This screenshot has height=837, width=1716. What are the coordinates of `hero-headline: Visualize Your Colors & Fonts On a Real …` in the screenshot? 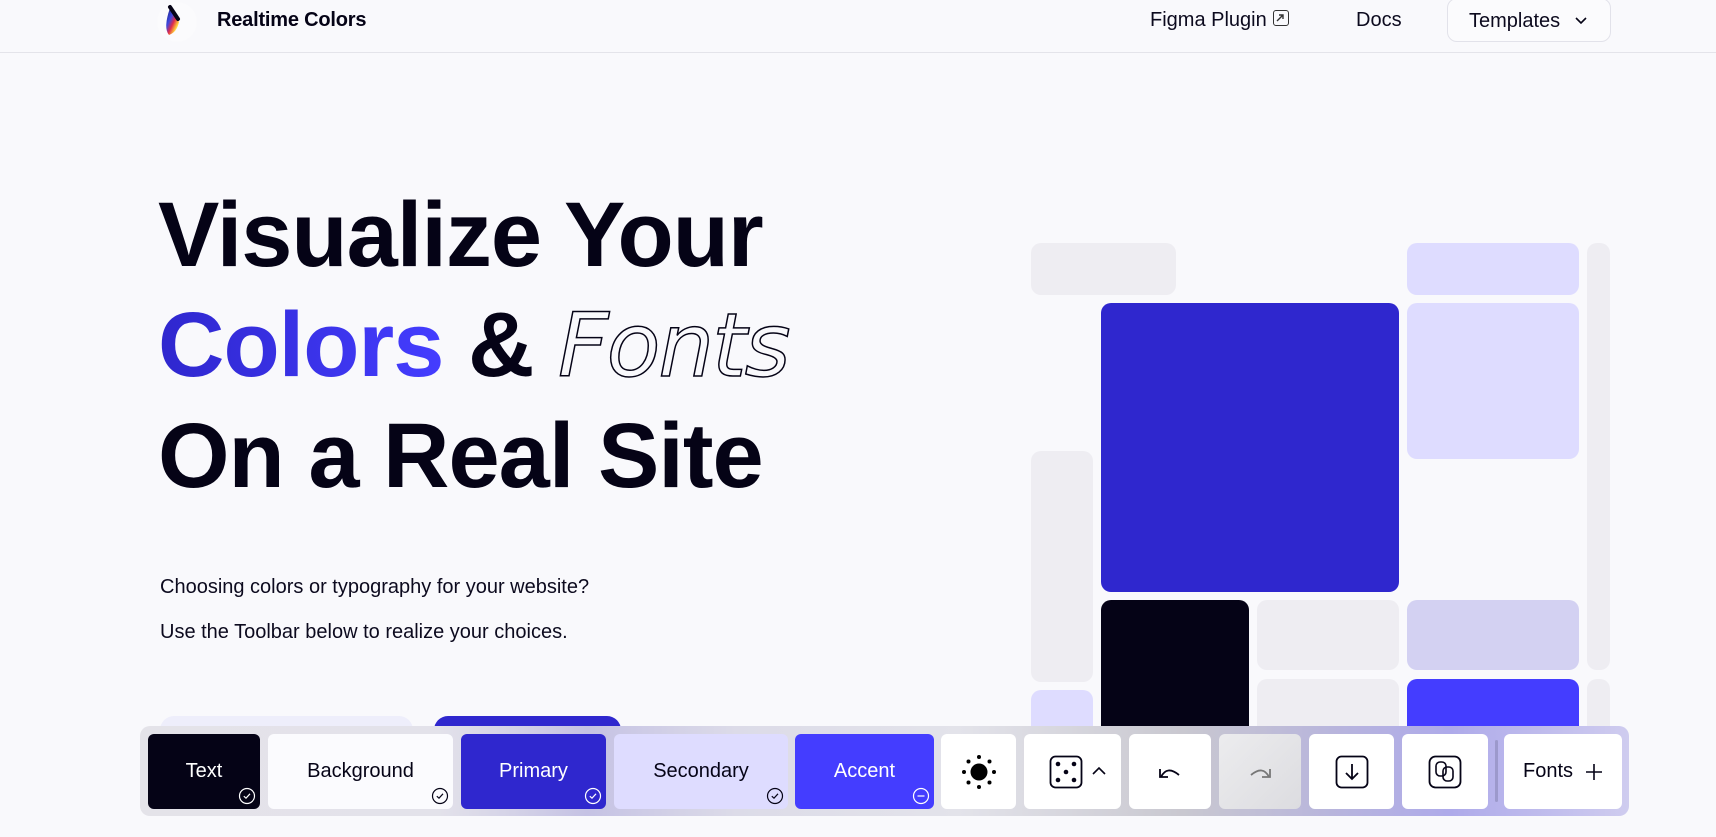 It's located at (474, 345).